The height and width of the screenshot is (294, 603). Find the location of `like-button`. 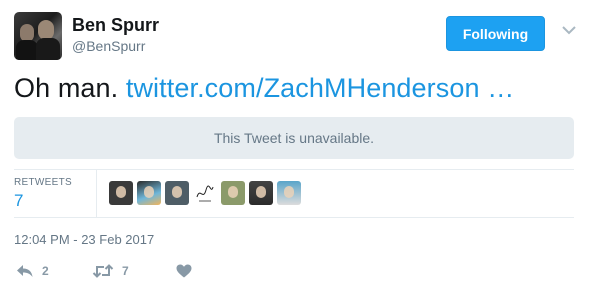

like-button is located at coordinates (184, 271).